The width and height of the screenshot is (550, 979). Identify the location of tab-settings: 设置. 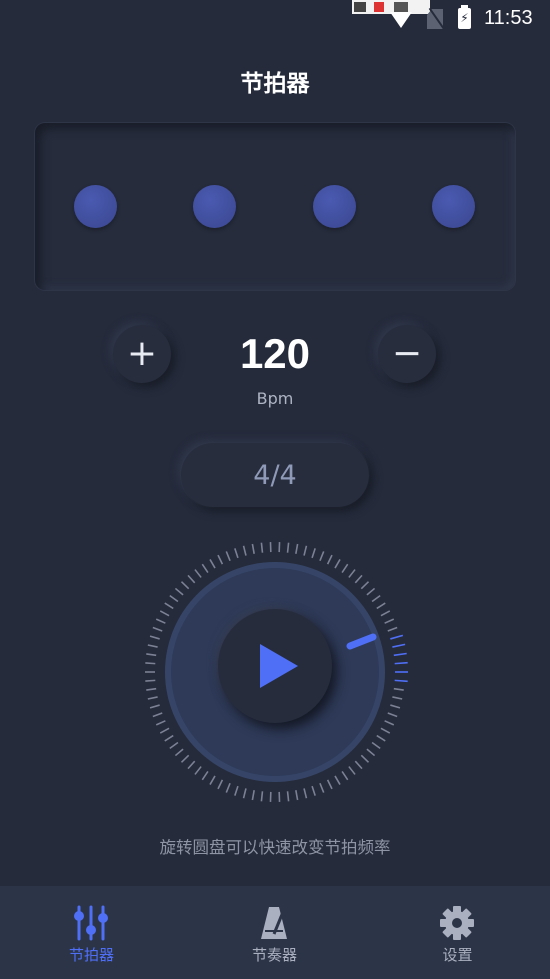
(457, 932).